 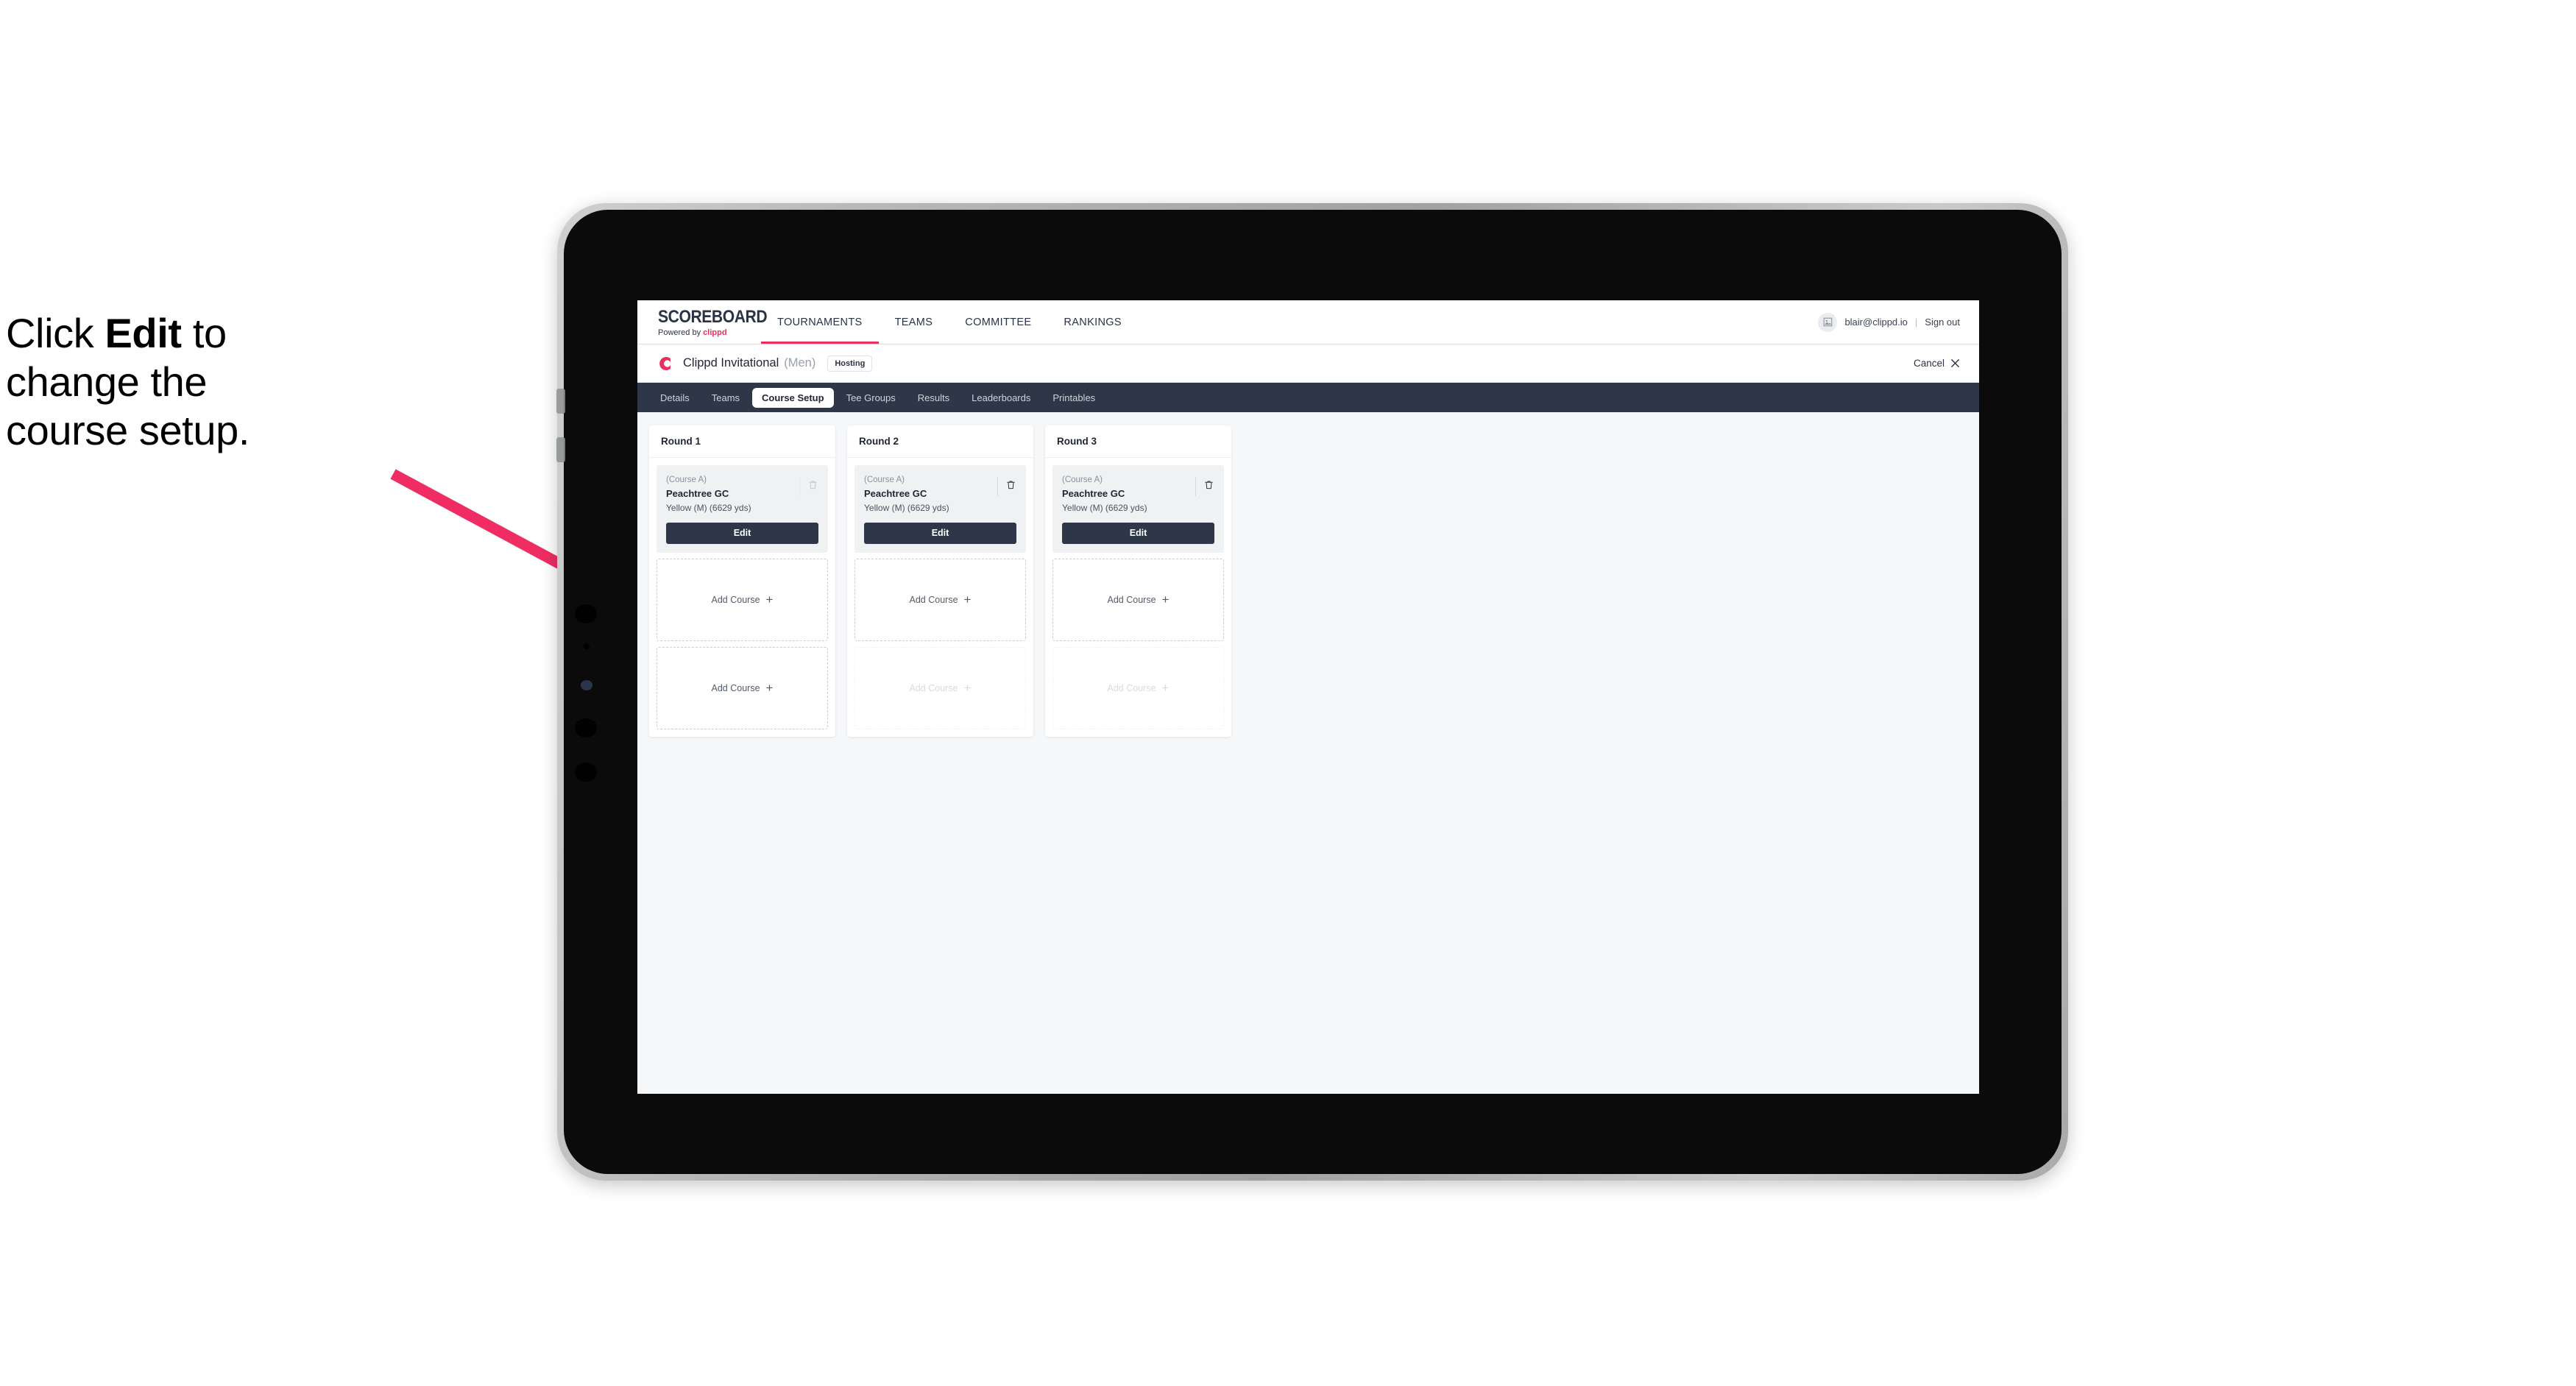 I want to click on annotation-line-2: change the, so click(x=107, y=382).